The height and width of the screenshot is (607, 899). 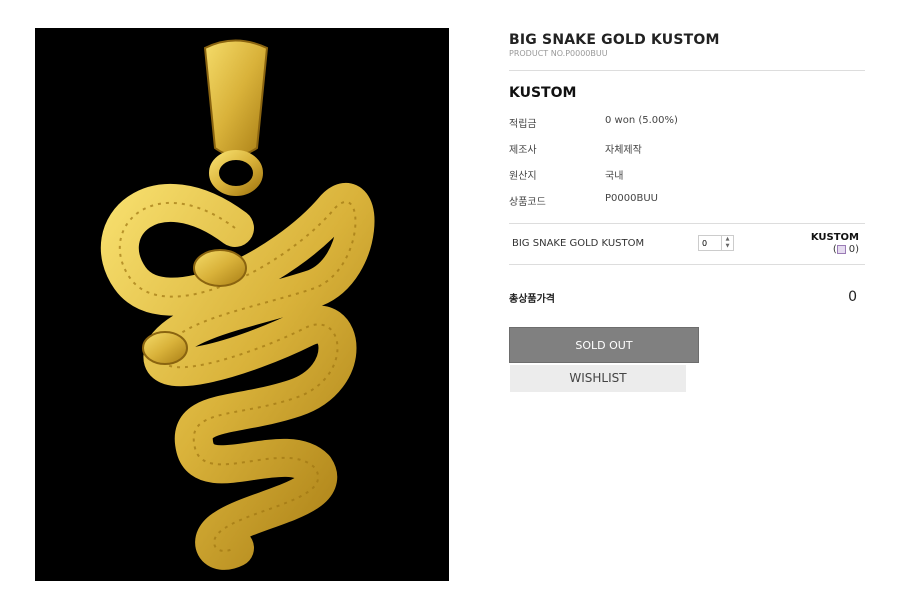 What do you see at coordinates (578, 243) in the screenshot?
I see `option-name: BIG SNAKE GOLD KUSTOM` at bounding box center [578, 243].